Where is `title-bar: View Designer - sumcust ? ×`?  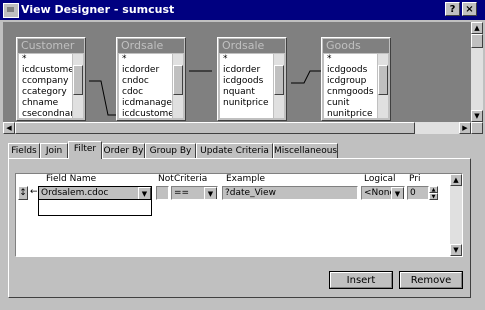
title-bar: View Designer - sumcust ? × is located at coordinates (242, 10).